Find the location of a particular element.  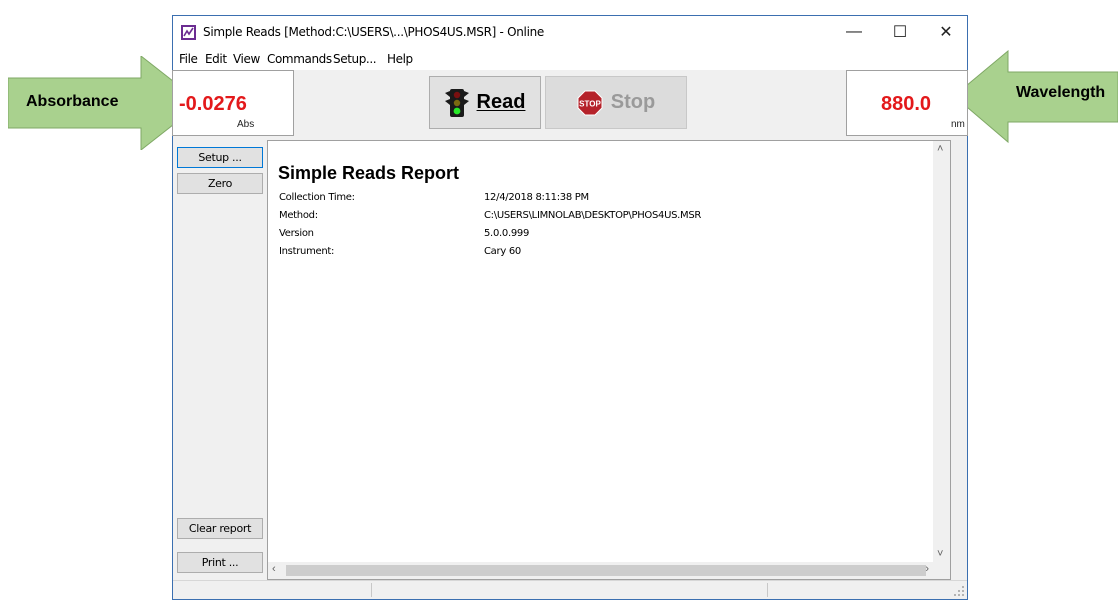

menu-bar: File Edit View Commands Setup... Help is located at coordinates (570, 59).